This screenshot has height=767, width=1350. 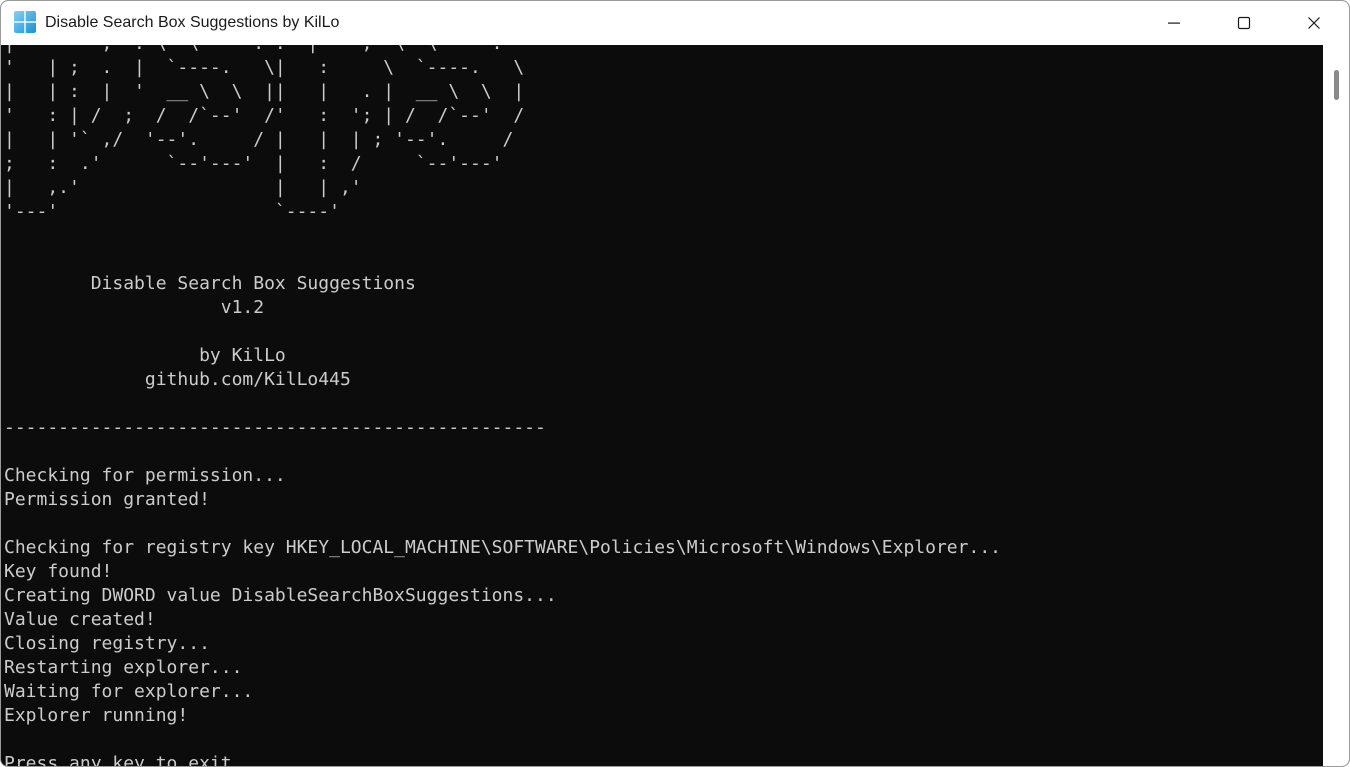 I want to click on console-line: Explorer running!, so click(x=96, y=715).